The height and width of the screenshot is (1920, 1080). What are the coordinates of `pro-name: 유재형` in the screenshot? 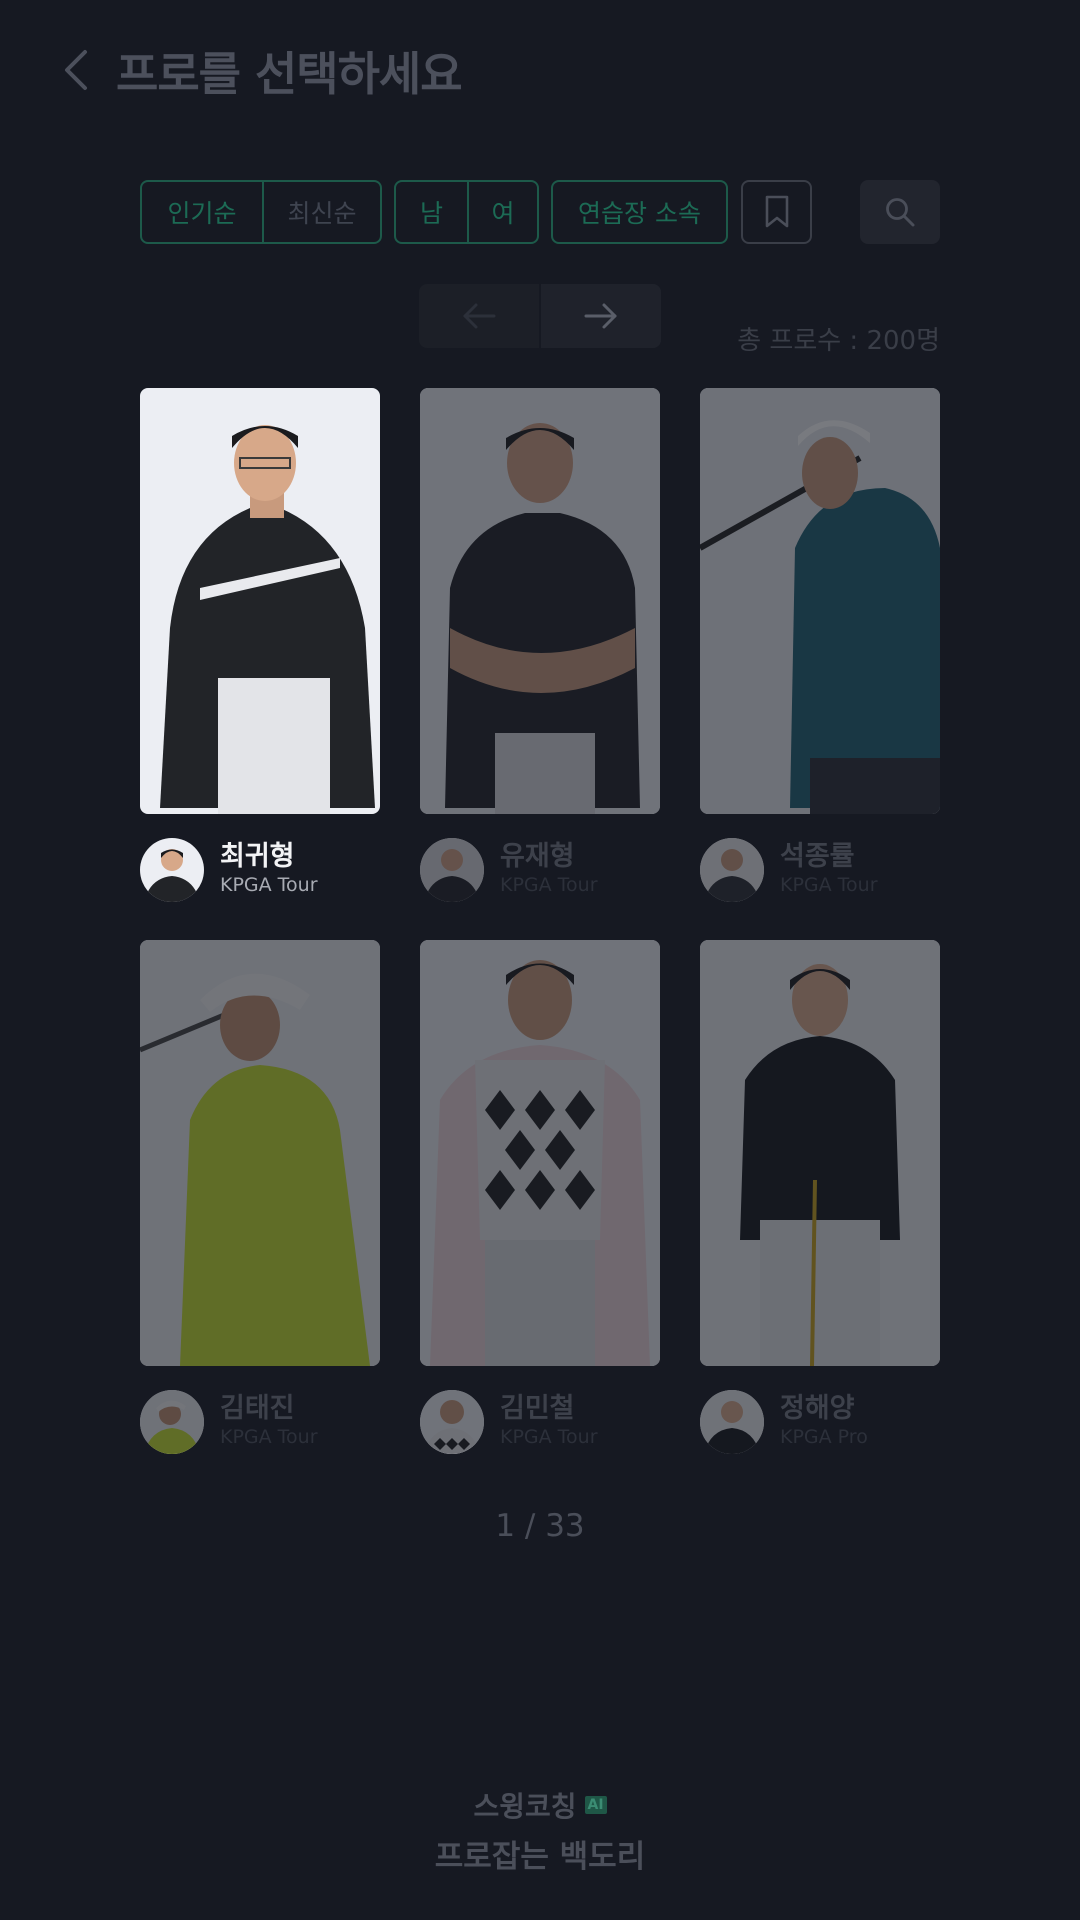 It's located at (537, 856).